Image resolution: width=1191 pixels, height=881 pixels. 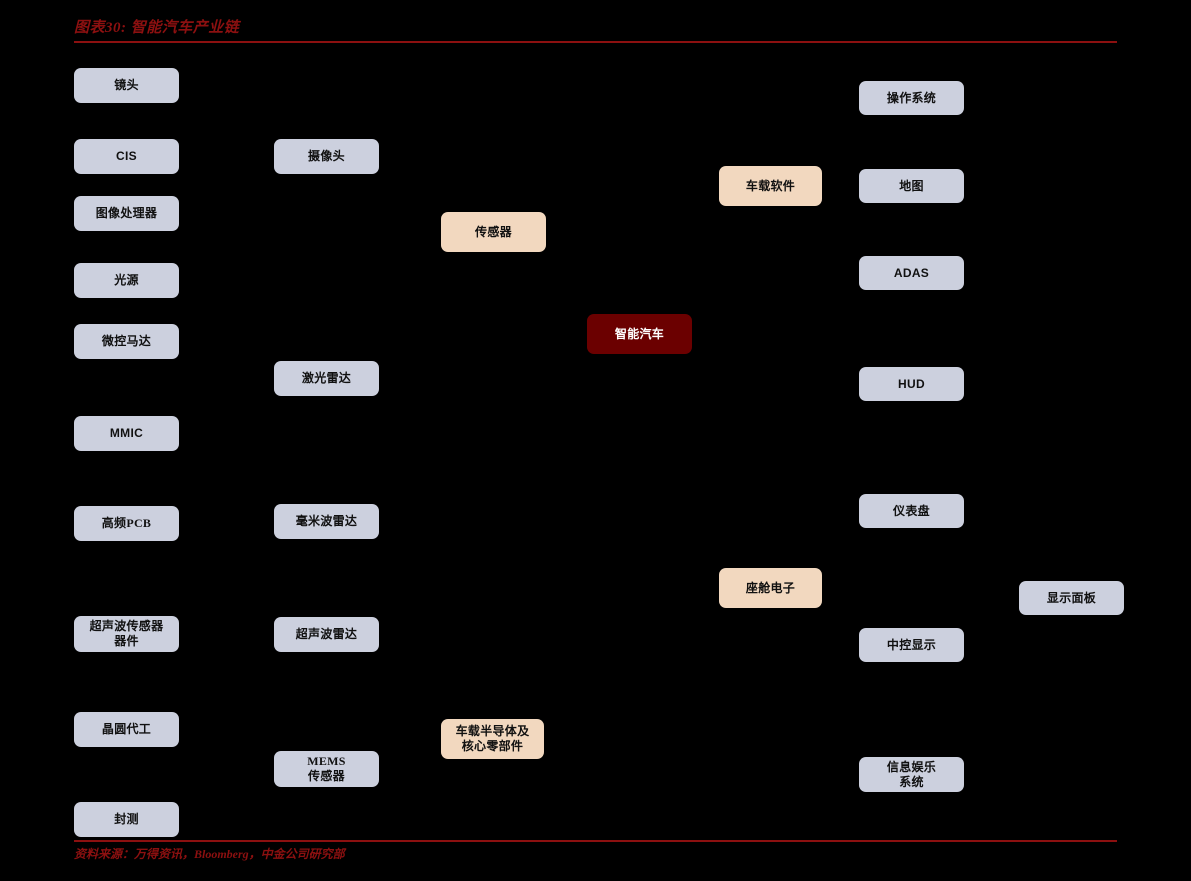 I want to click on node-systems-0: 车载软件, so click(x=770, y=186).